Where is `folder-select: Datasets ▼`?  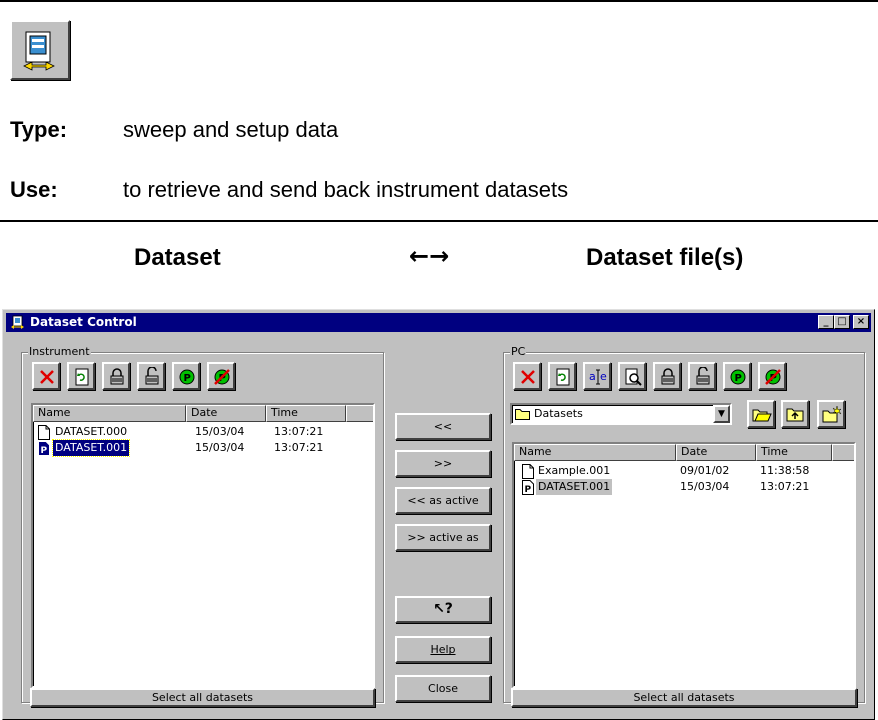
folder-select: Datasets ▼ is located at coordinates (621, 414).